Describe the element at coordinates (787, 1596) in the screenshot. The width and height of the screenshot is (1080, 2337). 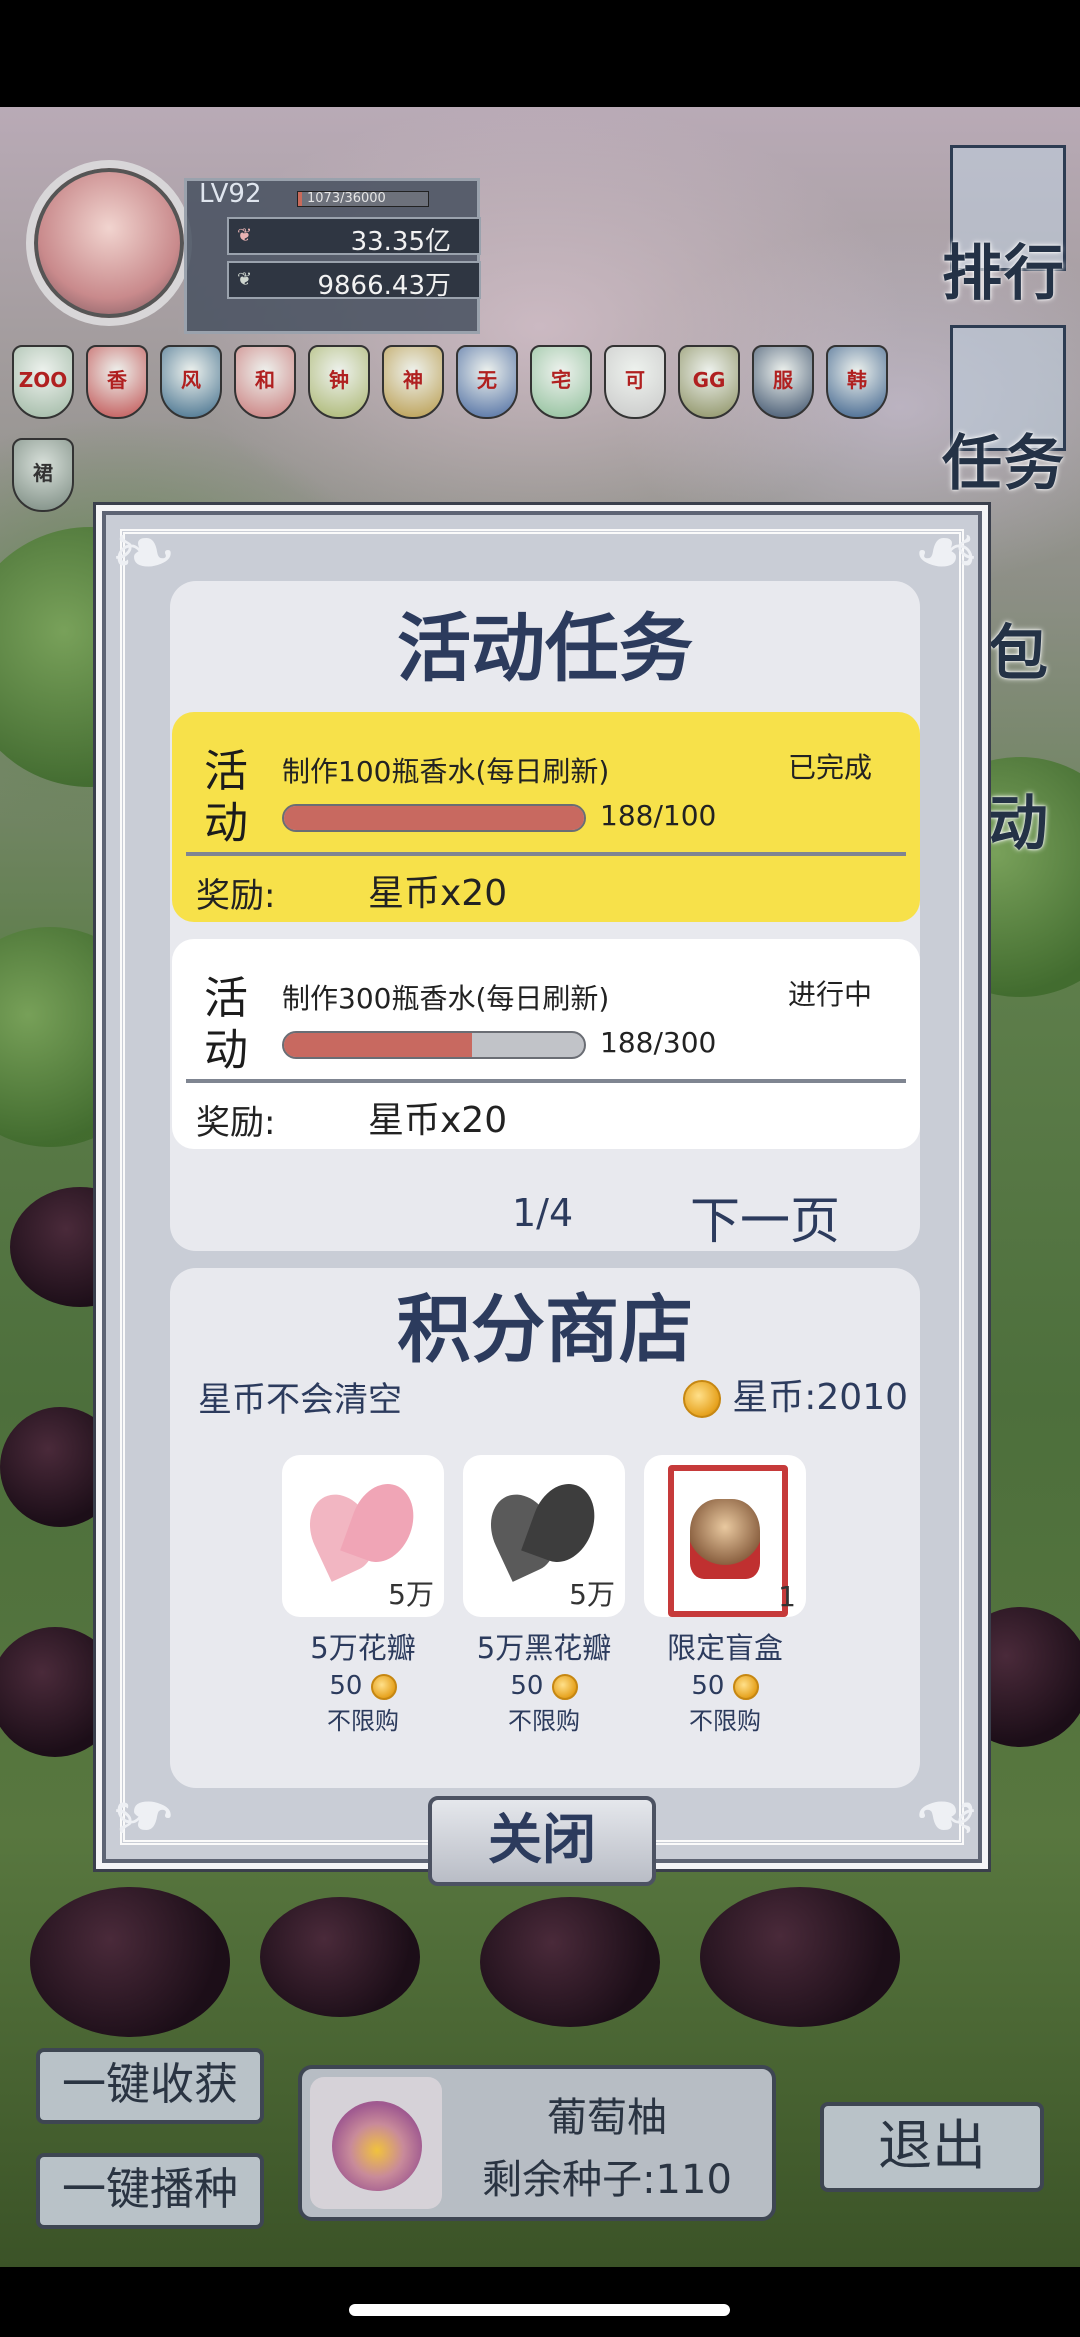
I see `item-qty: 1` at that location.